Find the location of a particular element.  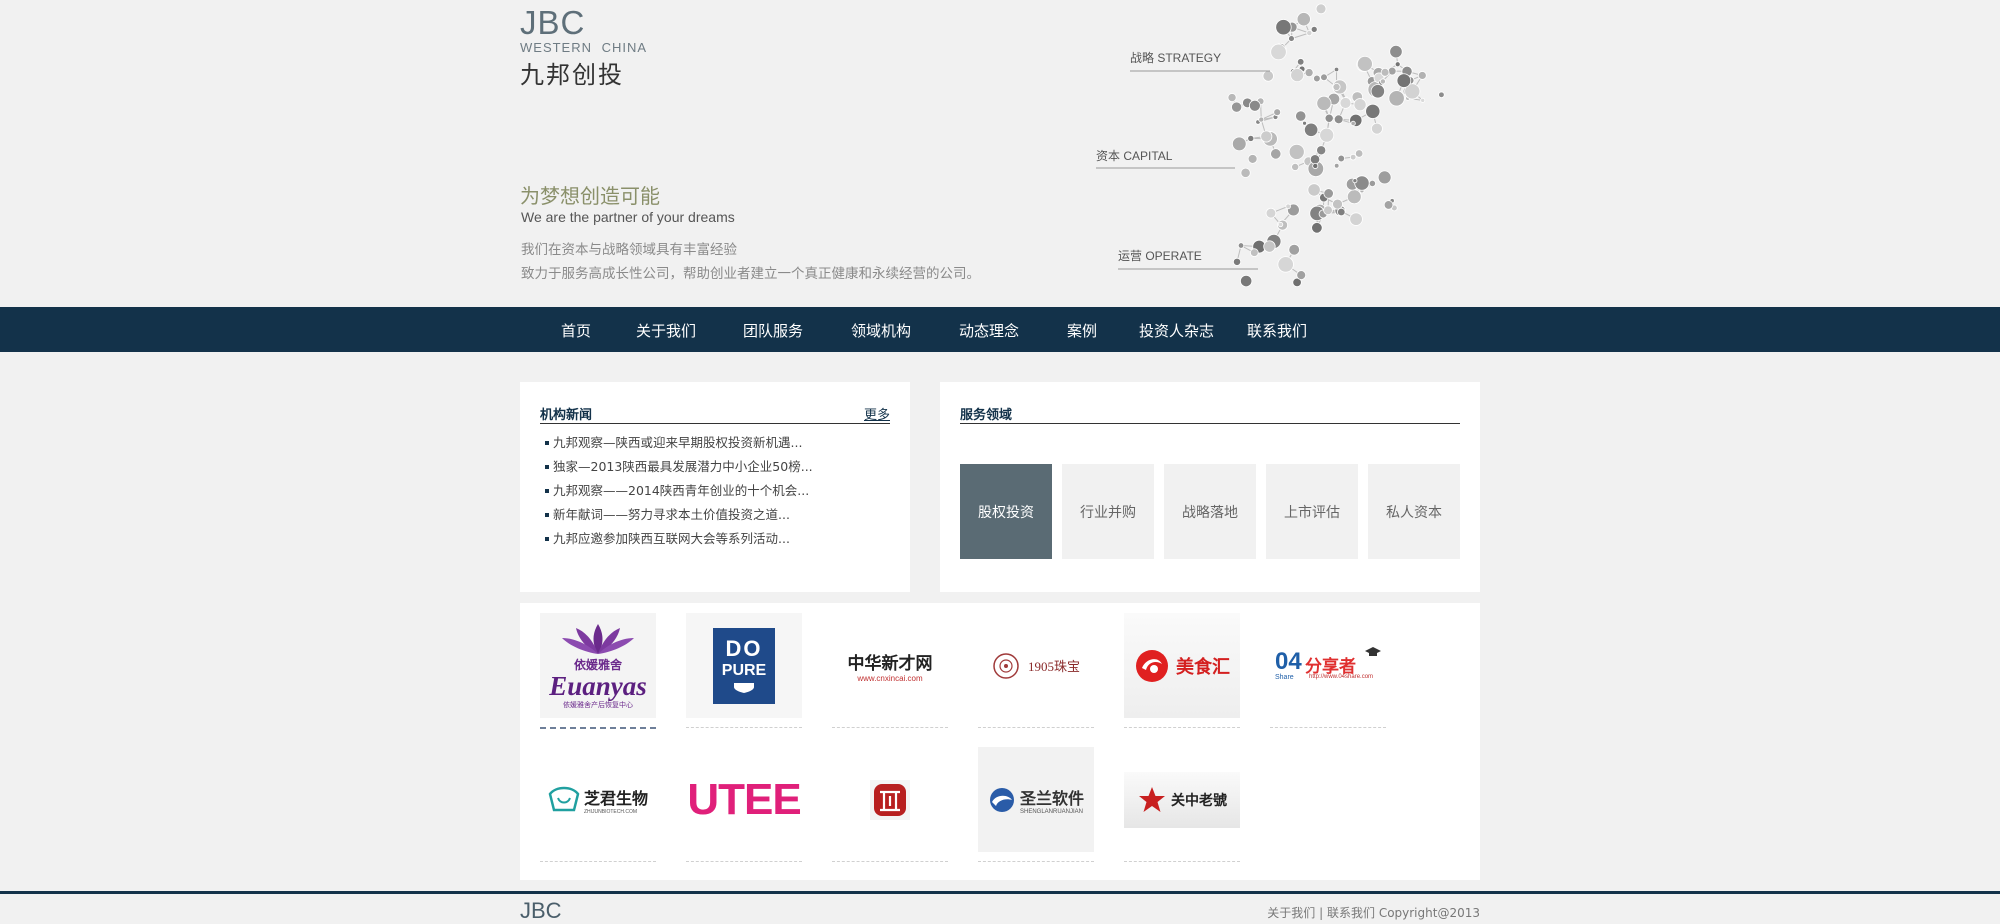

service-tiles: 股权投资 行业并购 战略落地 上市评估 私人资本 is located at coordinates (1210, 511).